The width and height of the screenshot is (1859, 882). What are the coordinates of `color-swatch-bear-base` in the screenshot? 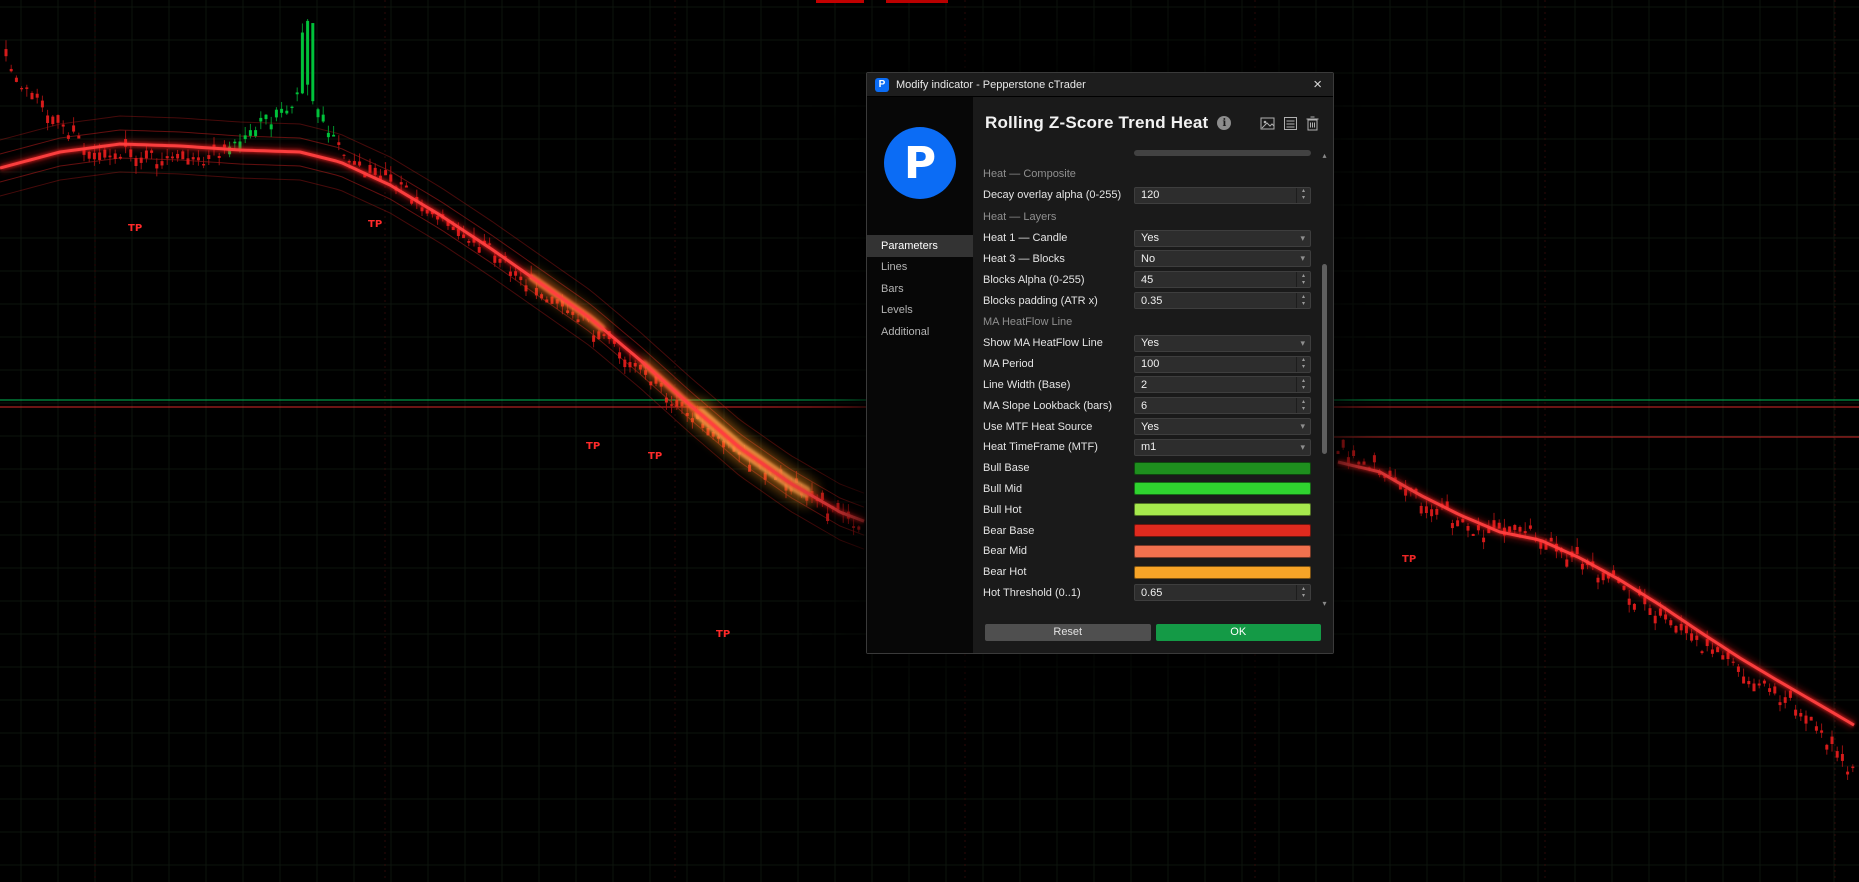 It's located at (1222, 531).